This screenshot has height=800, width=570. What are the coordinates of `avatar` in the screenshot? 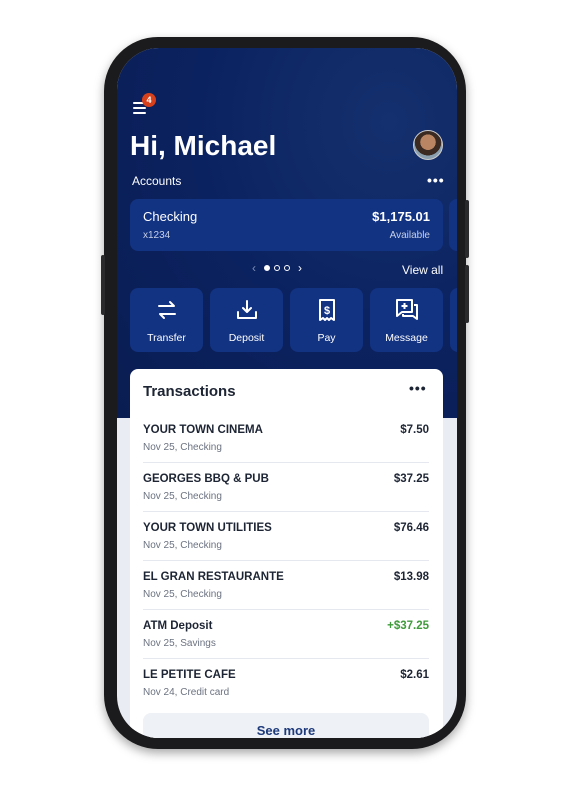 It's located at (428, 145).